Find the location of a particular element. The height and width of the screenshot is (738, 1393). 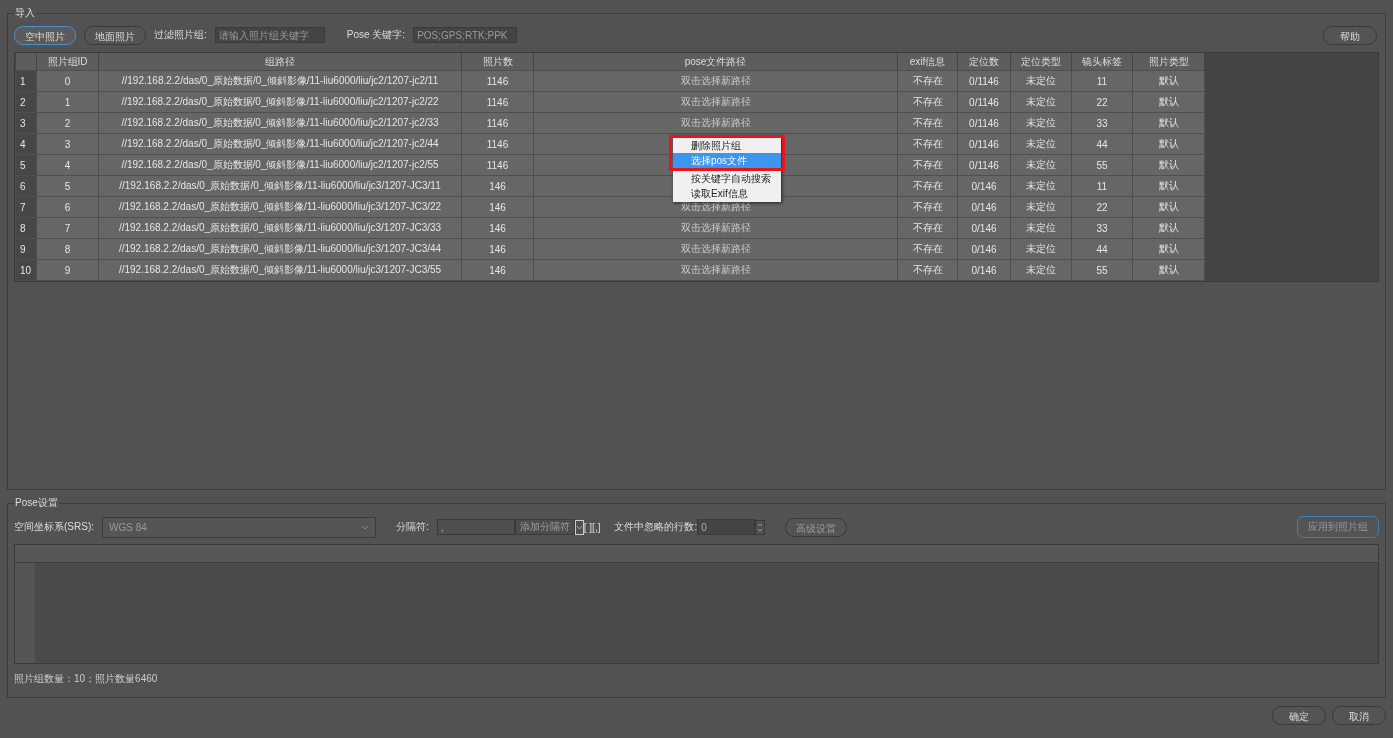

srs-dropdown: WGS 84 is located at coordinates (239, 527).